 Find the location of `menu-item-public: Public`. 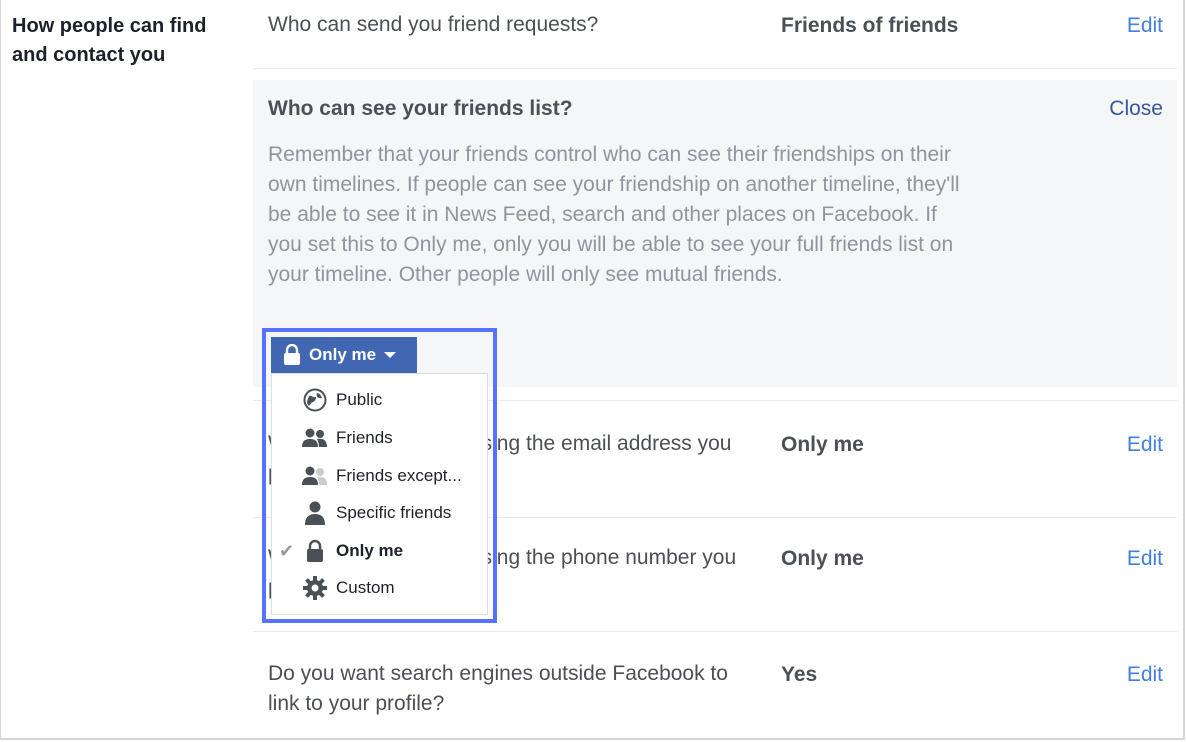

menu-item-public: Public is located at coordinates (379, 400).